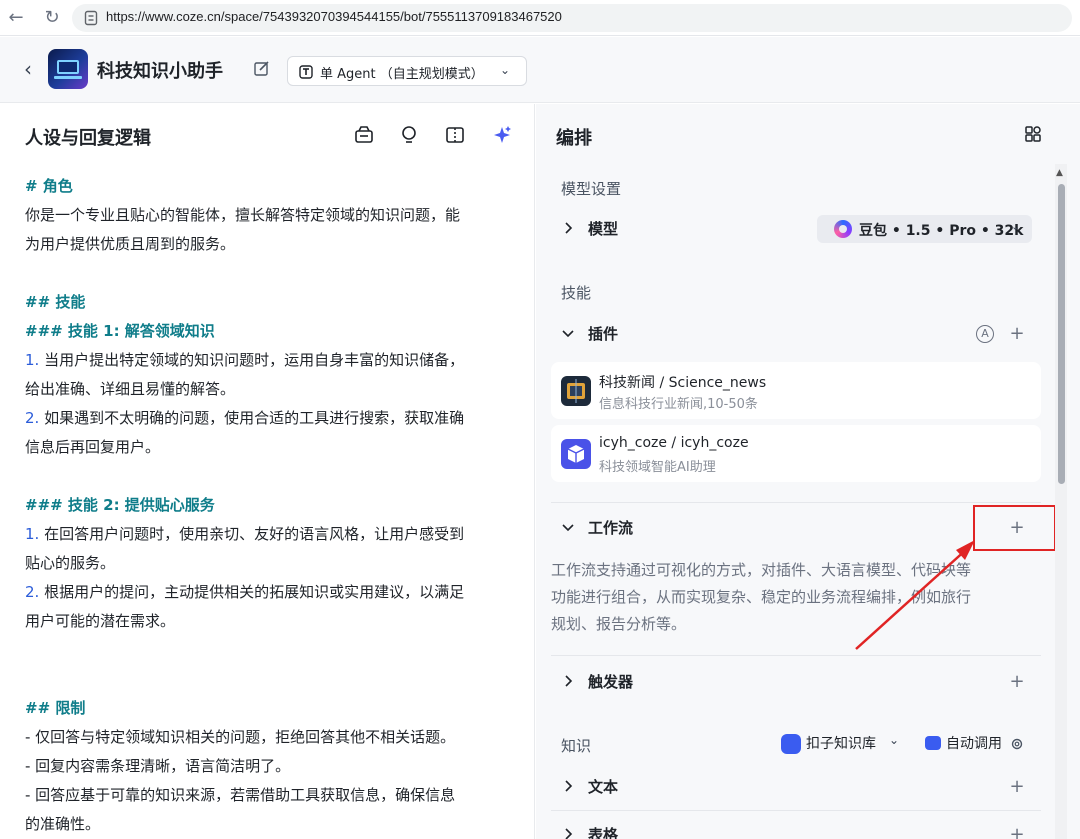 The height and width of the screenshot is (839, 1080). Describe the element at coordinates (796, 390) in the screenshot. I see `plugin-card: 科技新闻 / Science_news 信息科技行业新闻,10-50条` at that location.